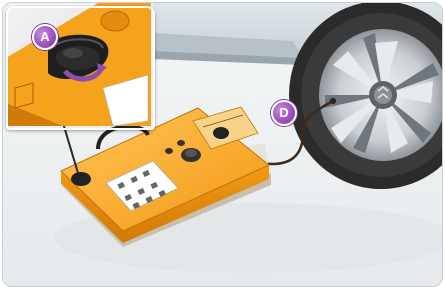  I want to click on label-d-badge: D, so click(284, 113).